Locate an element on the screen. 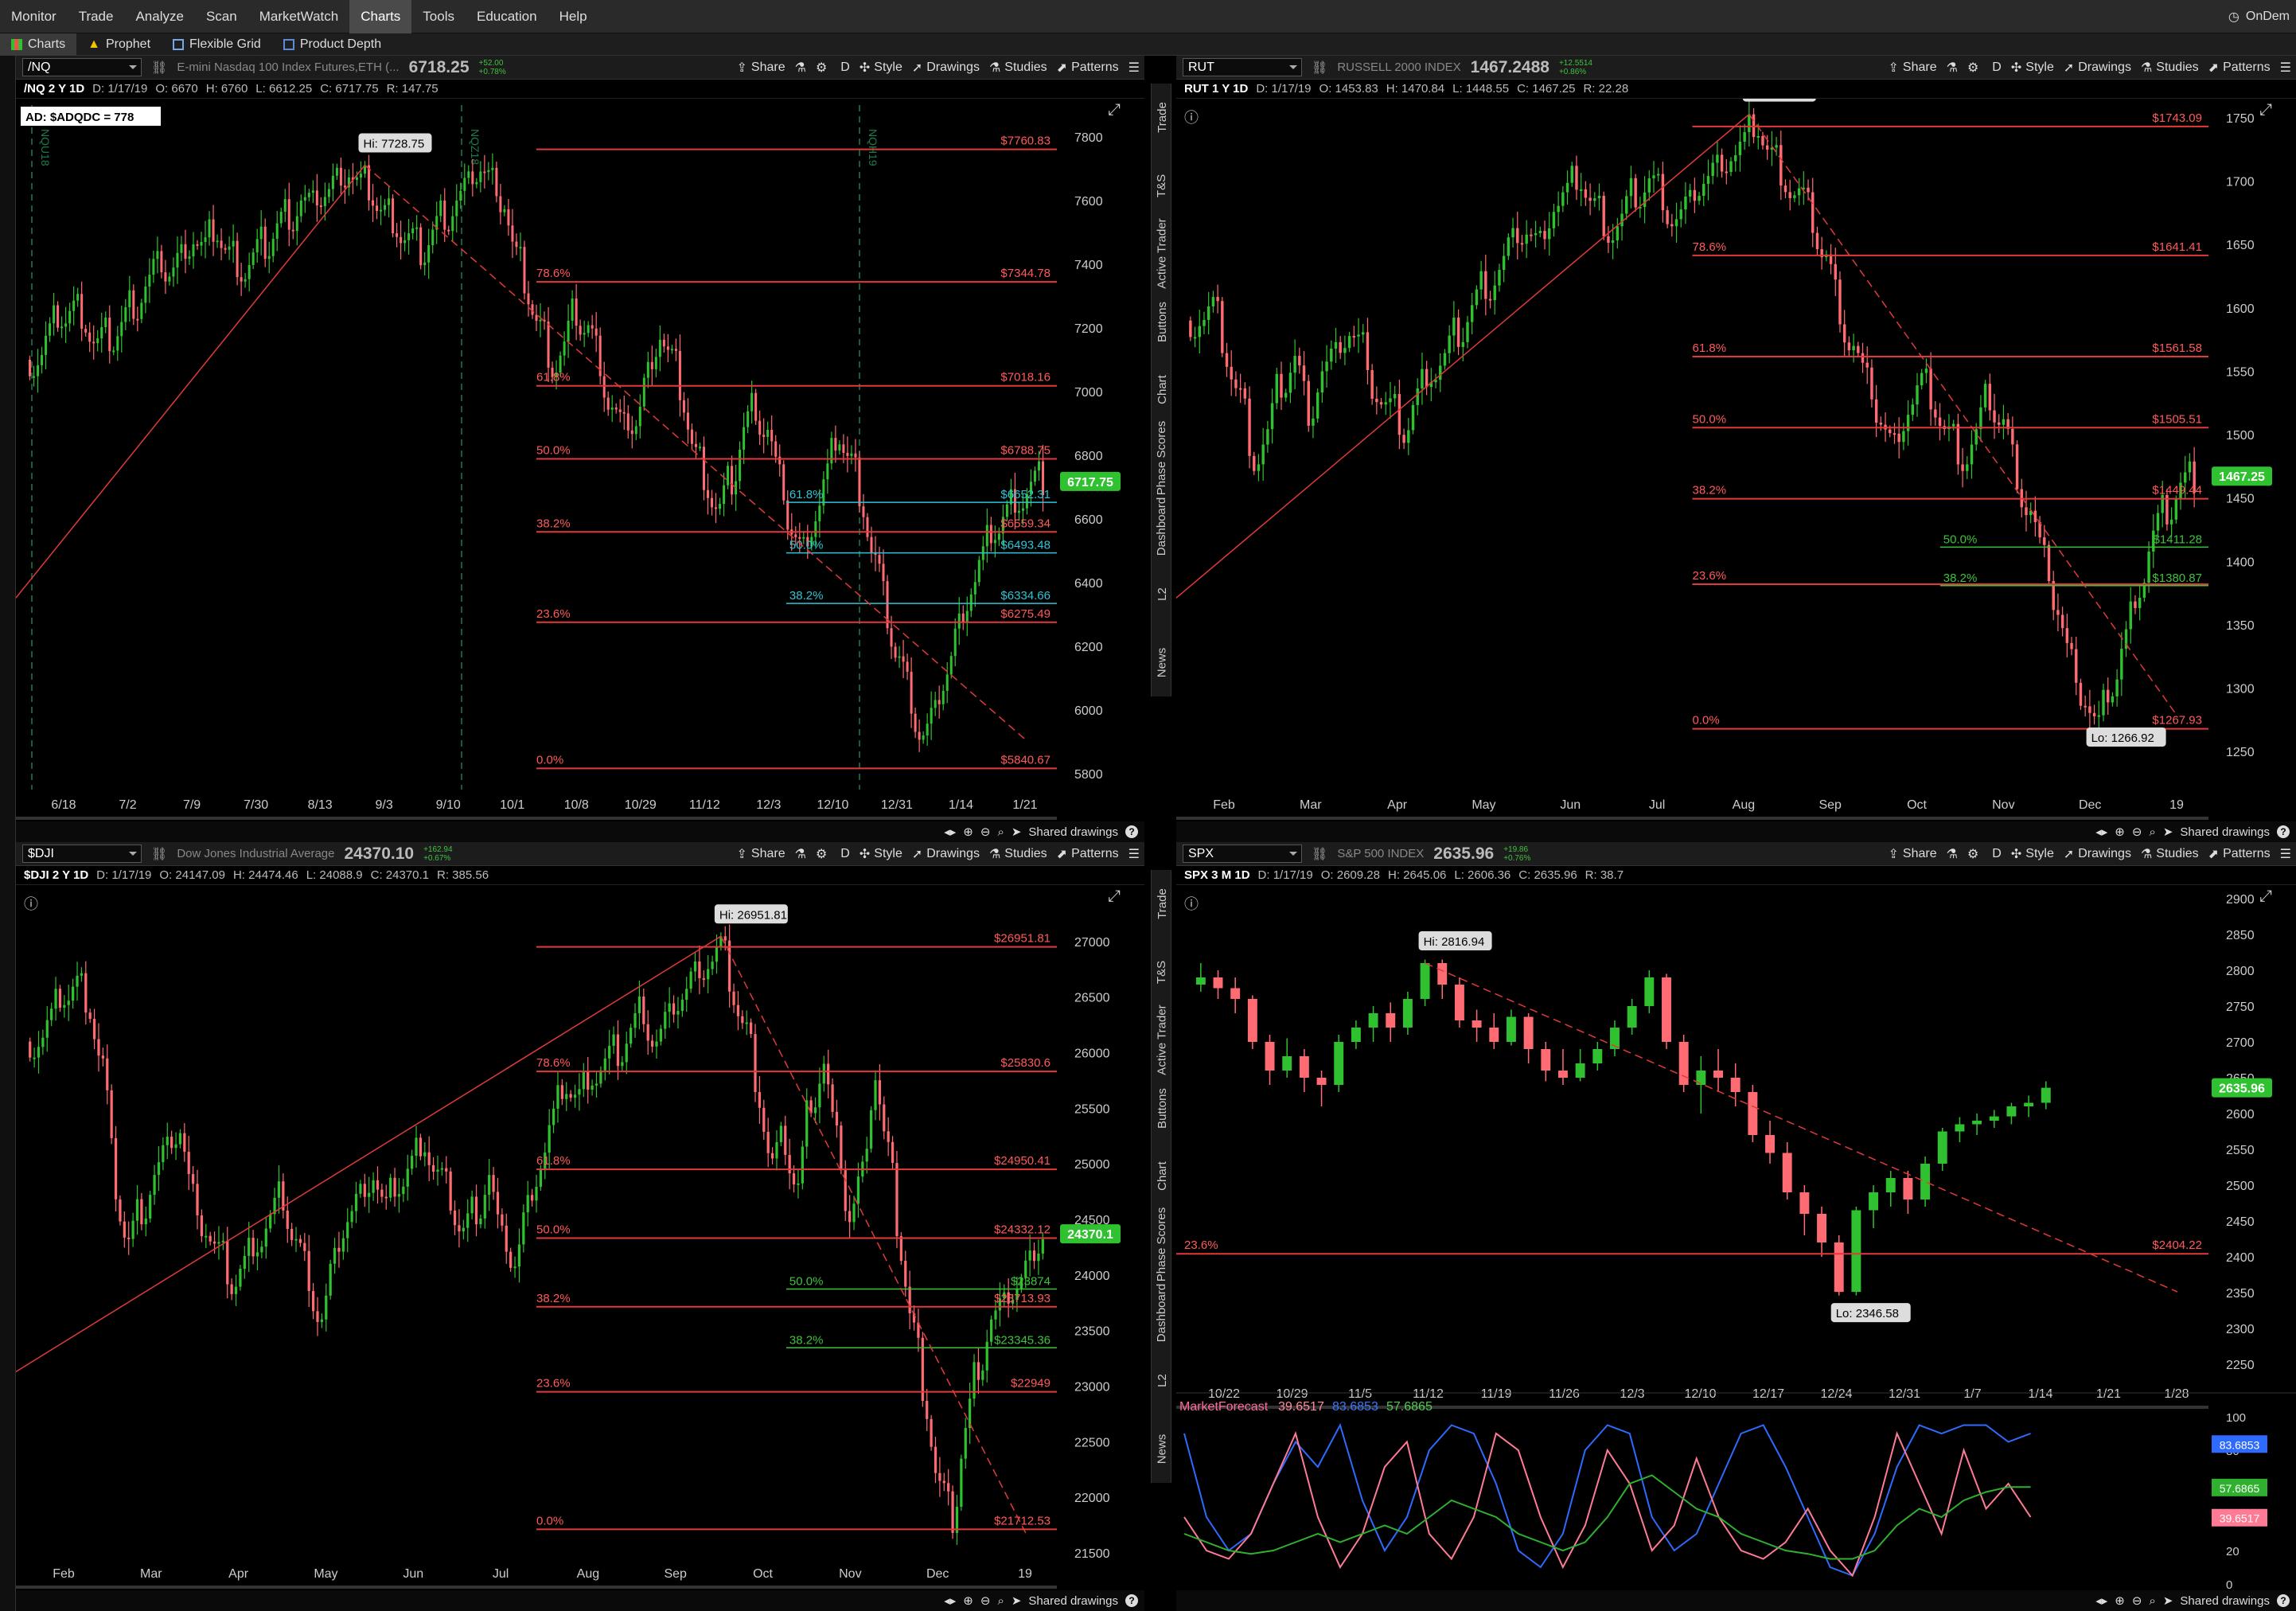 The width and height of the screenshot is (2296, 1611). symbol-input: RUT is located at coordinates (1243, 67).